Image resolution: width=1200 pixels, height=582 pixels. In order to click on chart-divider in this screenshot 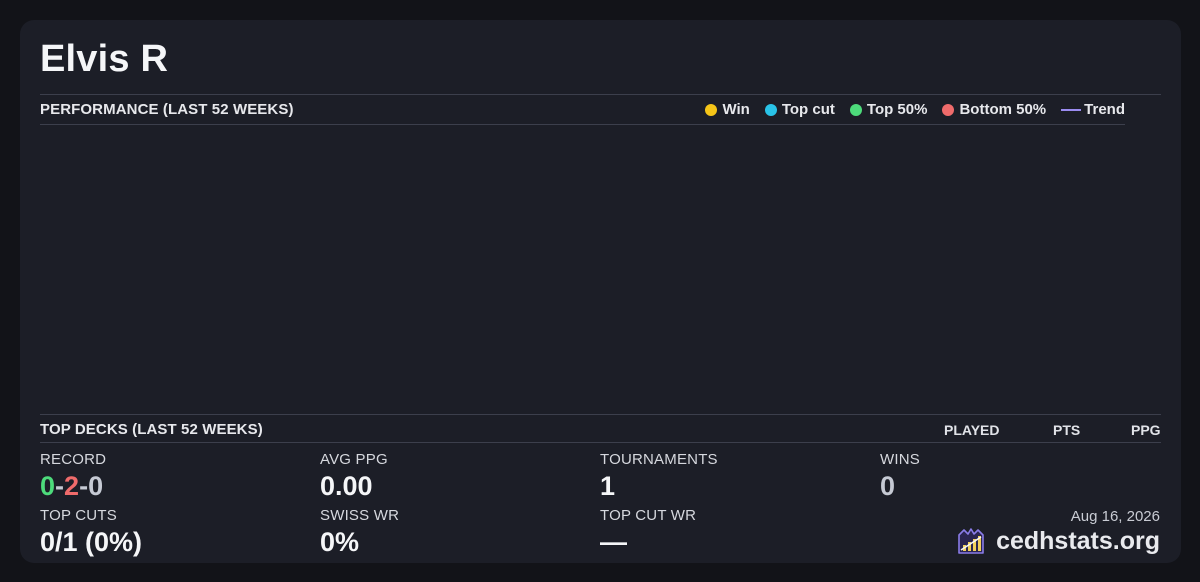, I will do `click(582, 124)`.